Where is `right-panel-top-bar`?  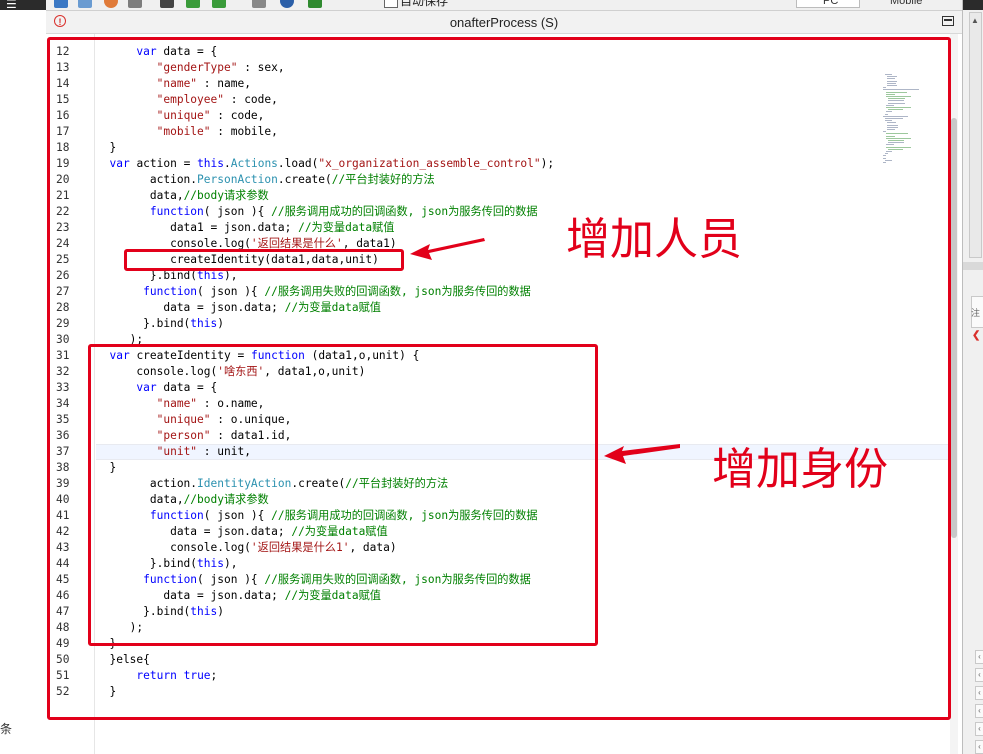
right-panel-top-bar is located at coordinates (973, 5).